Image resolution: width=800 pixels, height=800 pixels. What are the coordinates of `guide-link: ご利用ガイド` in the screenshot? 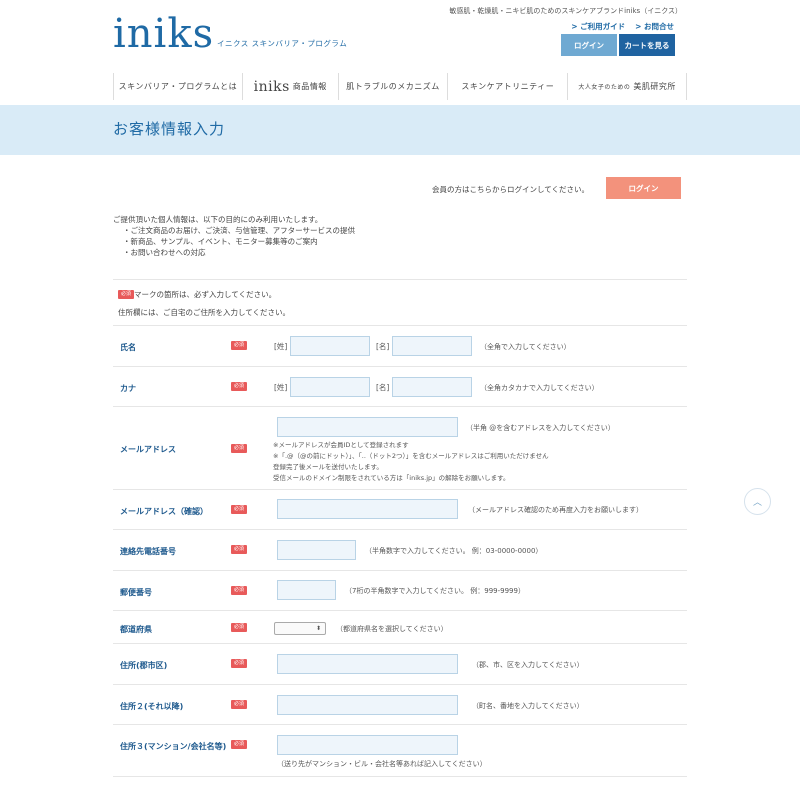 It's located at (598, 26).